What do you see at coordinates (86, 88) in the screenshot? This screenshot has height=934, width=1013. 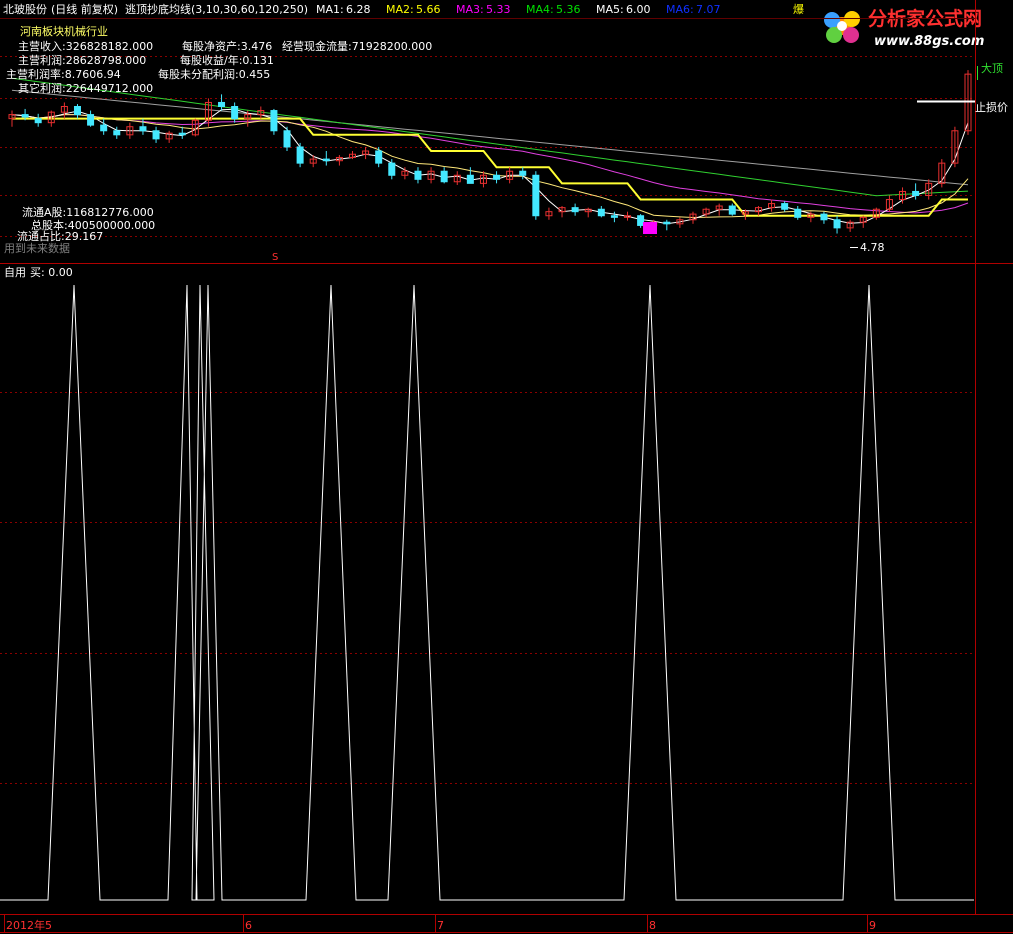 I see `other-profit: 其它利润:226449712.000` at bounding box center [86, 88].